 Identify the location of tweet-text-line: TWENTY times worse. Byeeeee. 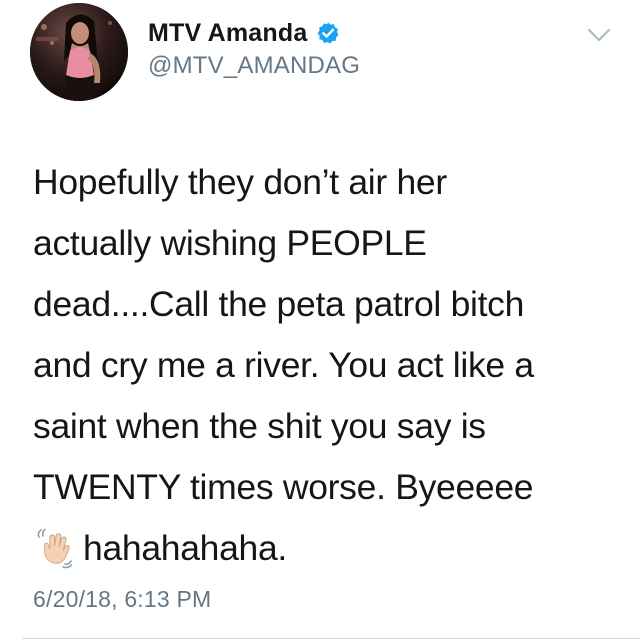
(283, 487).